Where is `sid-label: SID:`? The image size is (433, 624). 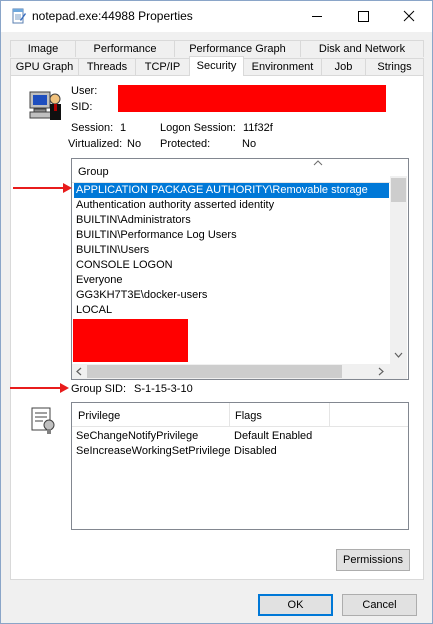 sid-label: SID: is located at coordinates (82, 107).